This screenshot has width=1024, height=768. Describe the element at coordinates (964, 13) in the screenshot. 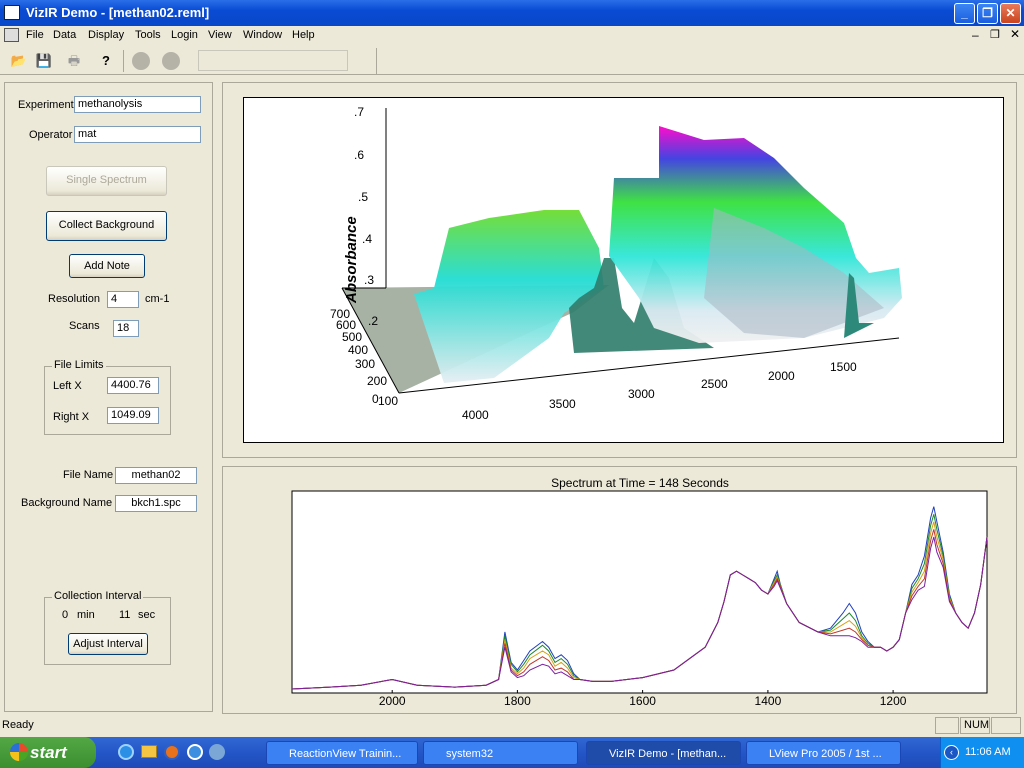

I see `minimize-button: _` at that location.